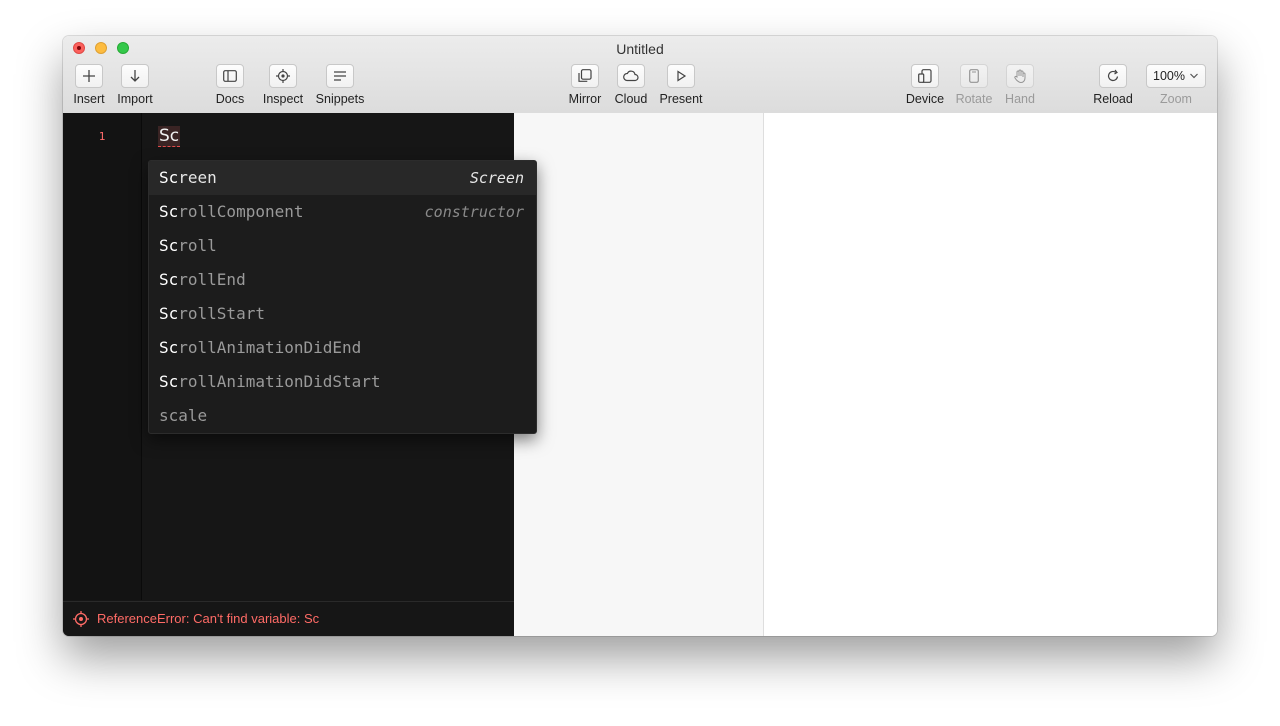 Image resolution: width=1280 pixels, height=726 pixels. I want to click on mirror-tool: Mirror, so click(585, 86).